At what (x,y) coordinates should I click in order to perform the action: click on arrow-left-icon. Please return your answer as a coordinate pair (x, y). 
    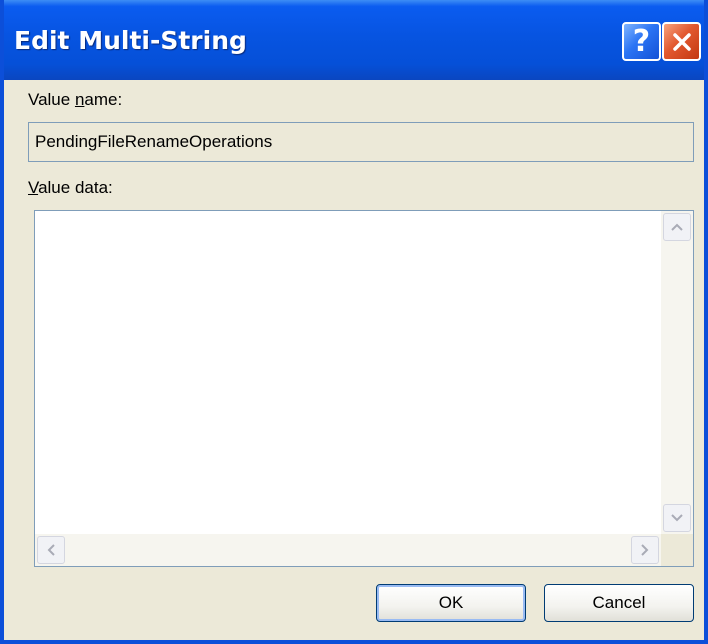
    Looking at the image, I should click on (51, 550).